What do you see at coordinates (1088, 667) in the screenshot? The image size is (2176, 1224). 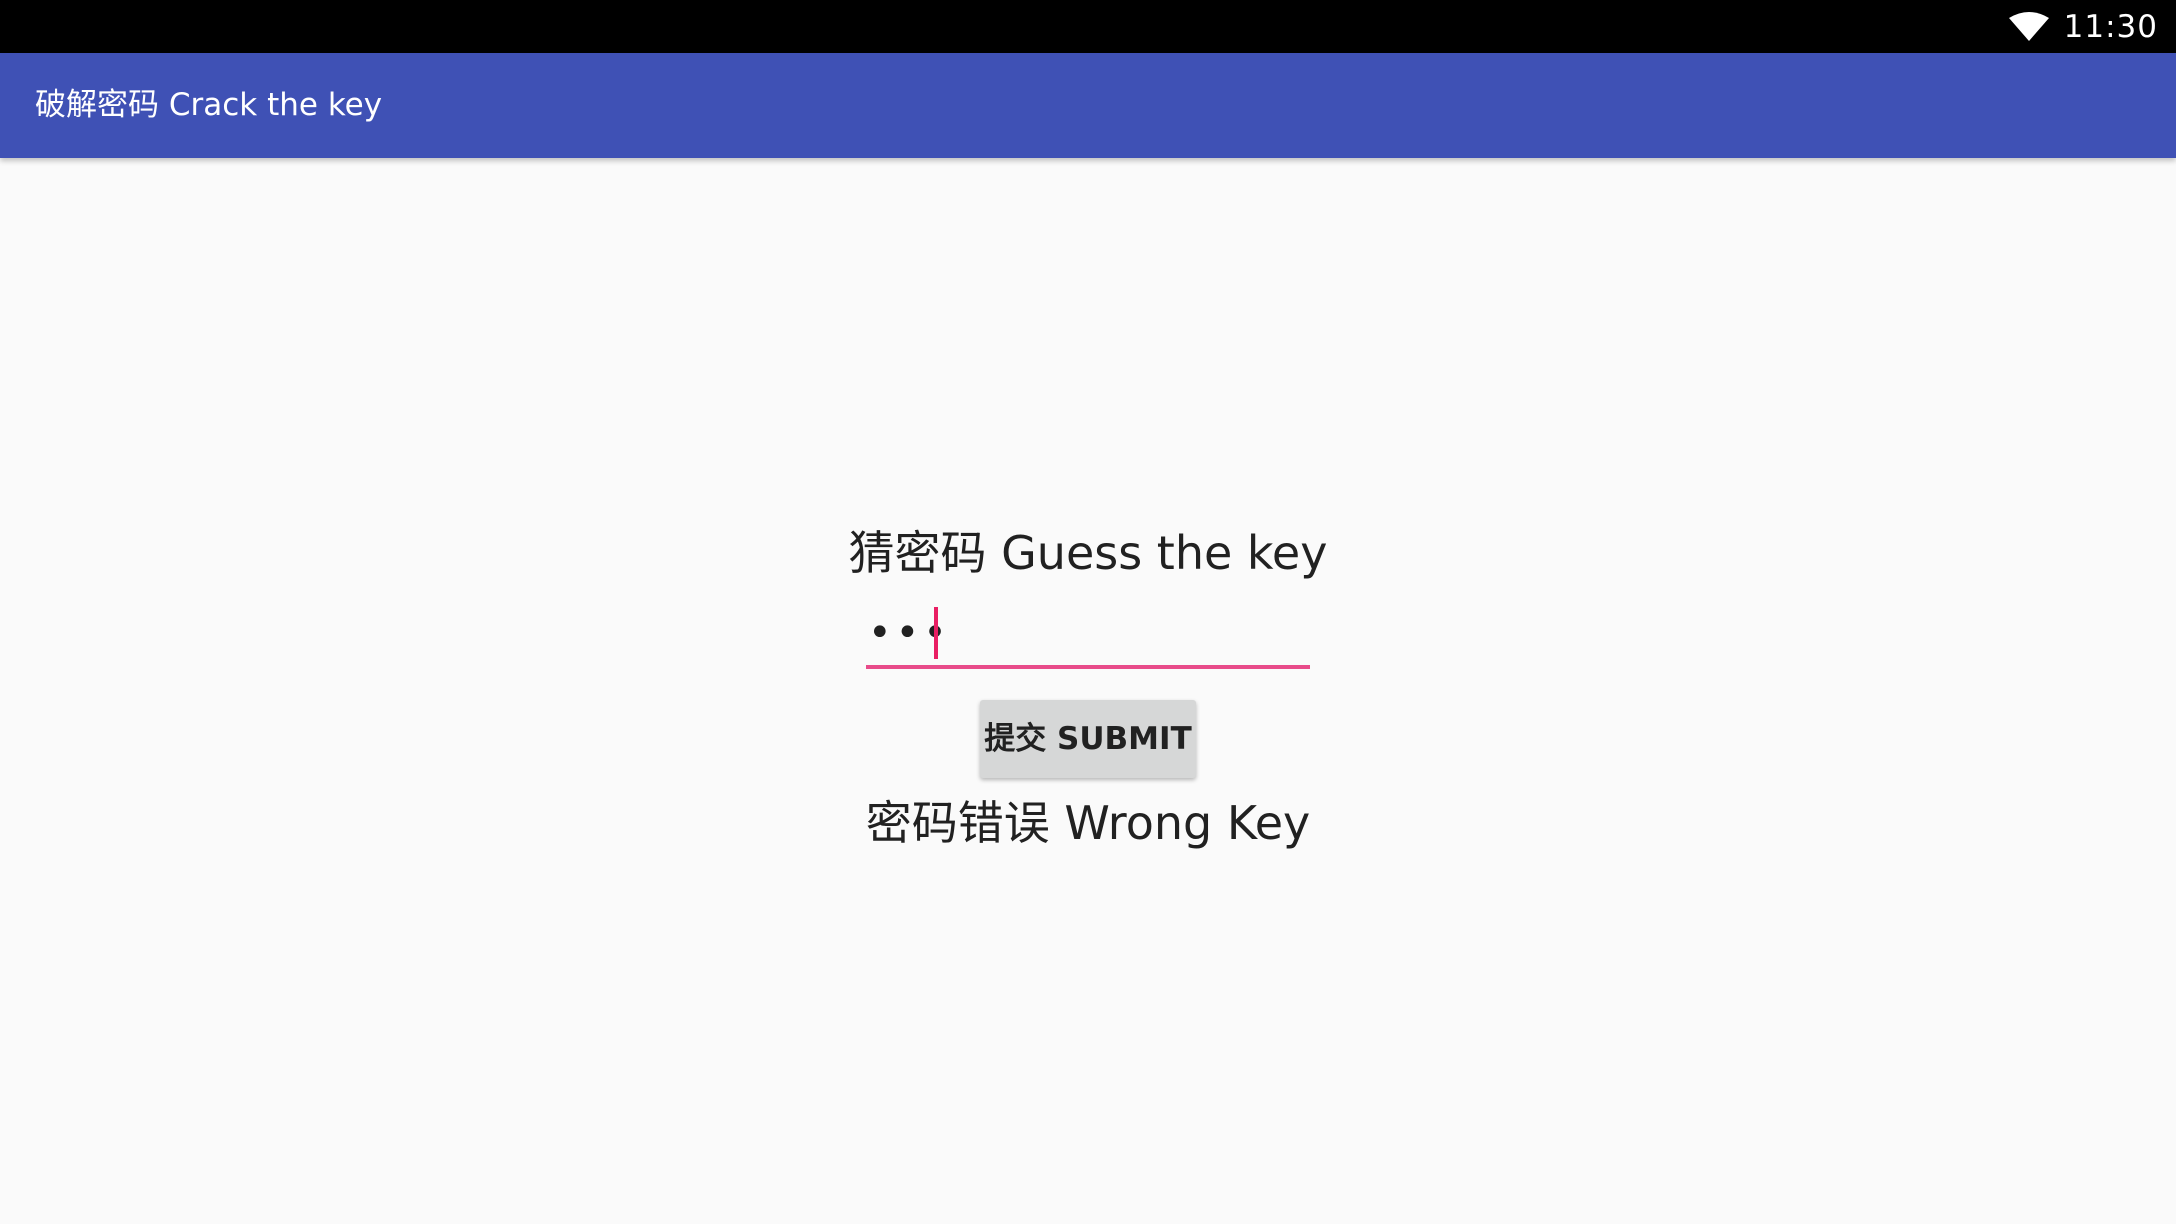 I see `input-underline` at bounding box center [1088, 667].